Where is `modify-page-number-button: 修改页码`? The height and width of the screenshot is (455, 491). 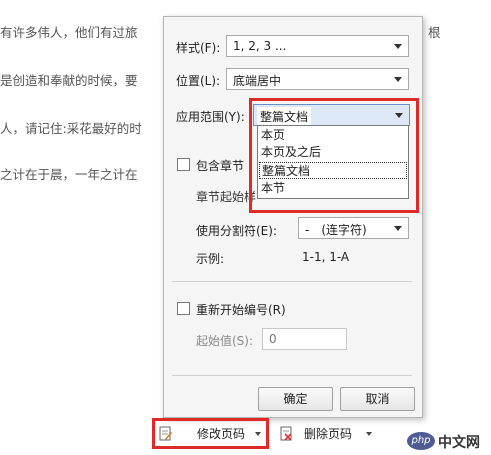 modify-page-number-button: 修改页码 is located at coordinates (211, 434).